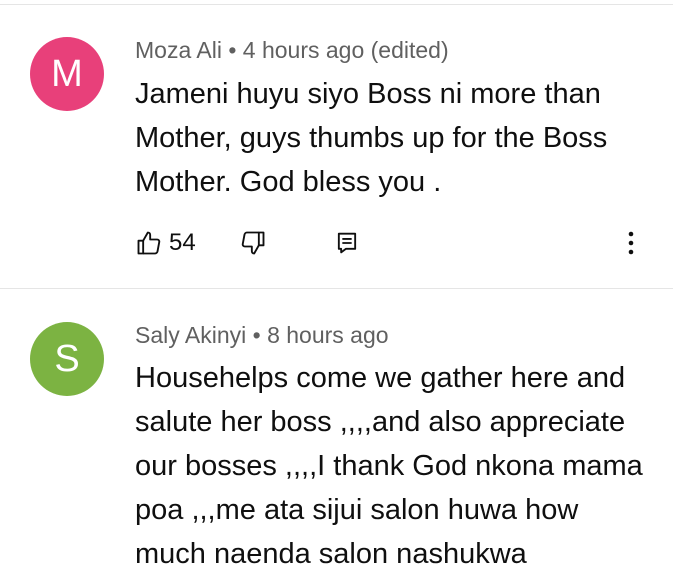 This screenshot has height=581, width=673. I want to click on comment-time: 8 hours ago, so click(328, 335).